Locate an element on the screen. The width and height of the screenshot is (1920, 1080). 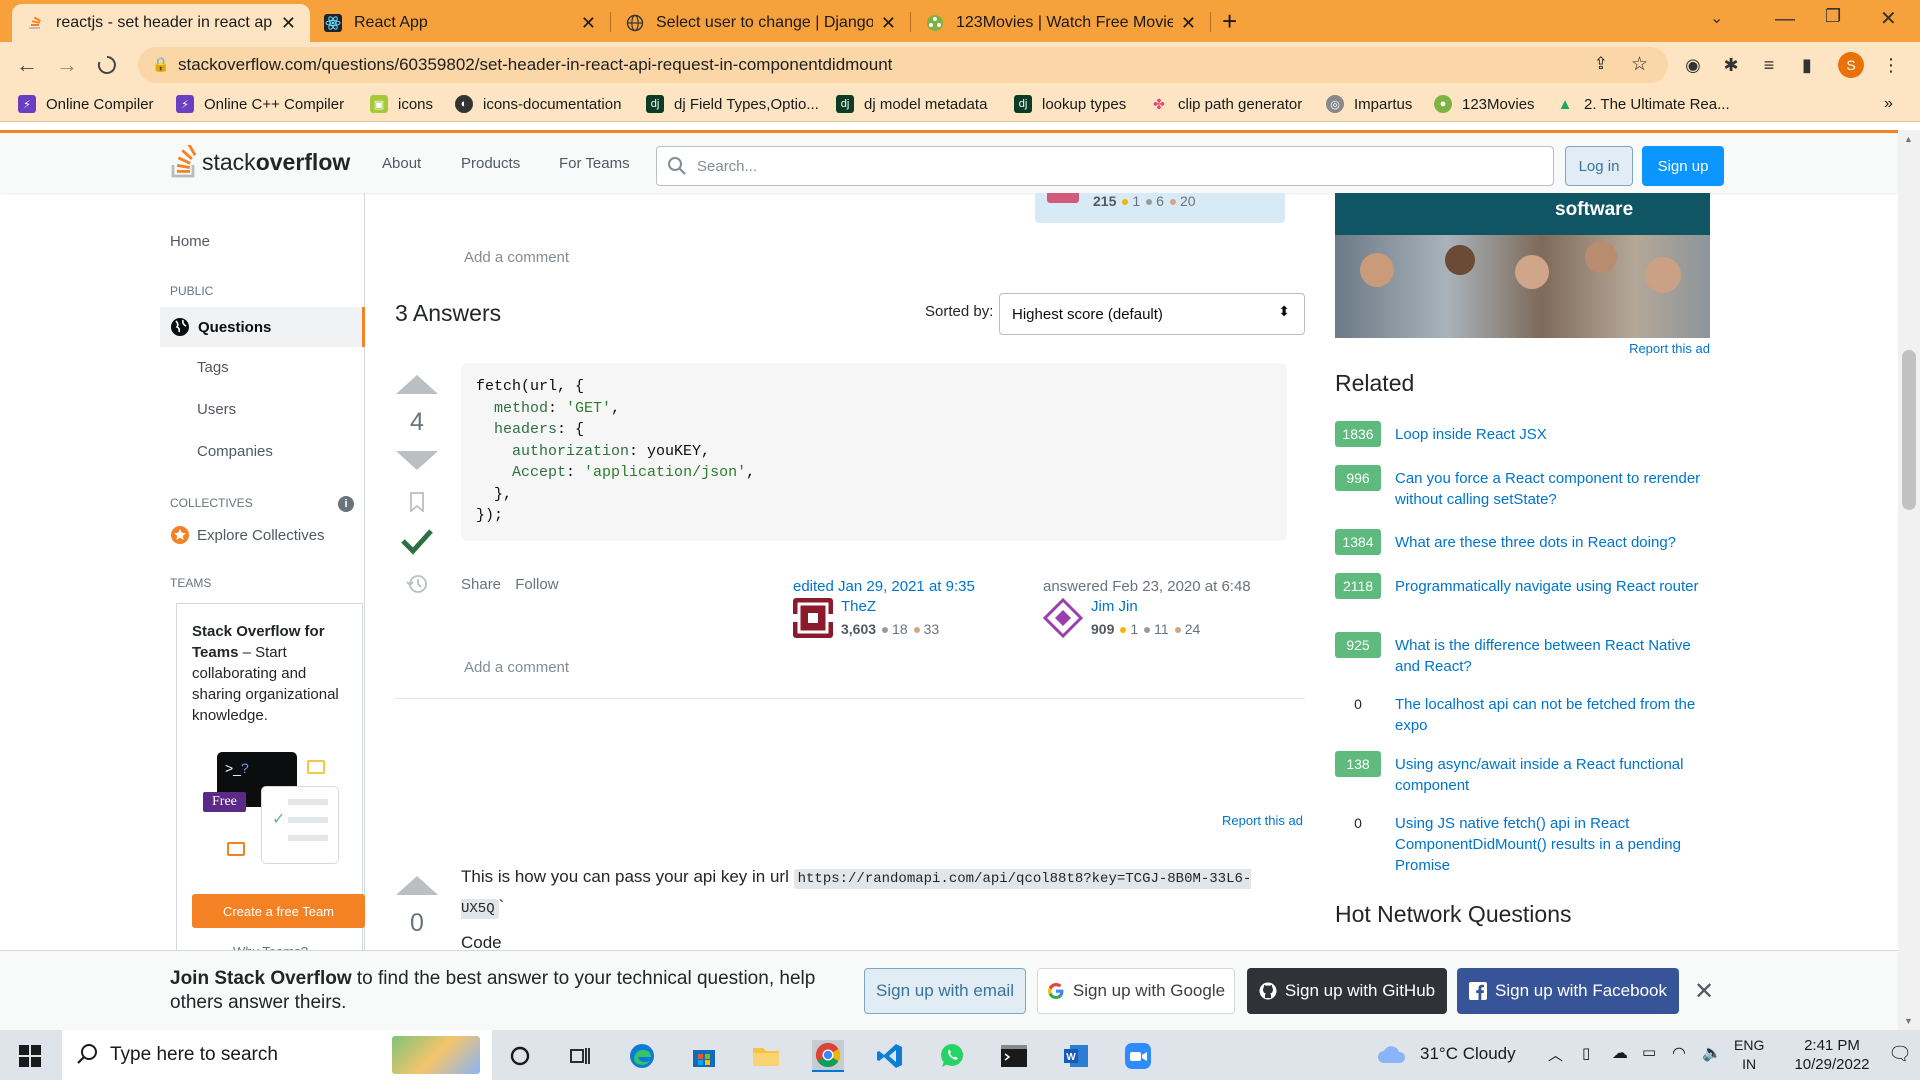
so-logo: stack overflow is located at coordinates (260, 162).